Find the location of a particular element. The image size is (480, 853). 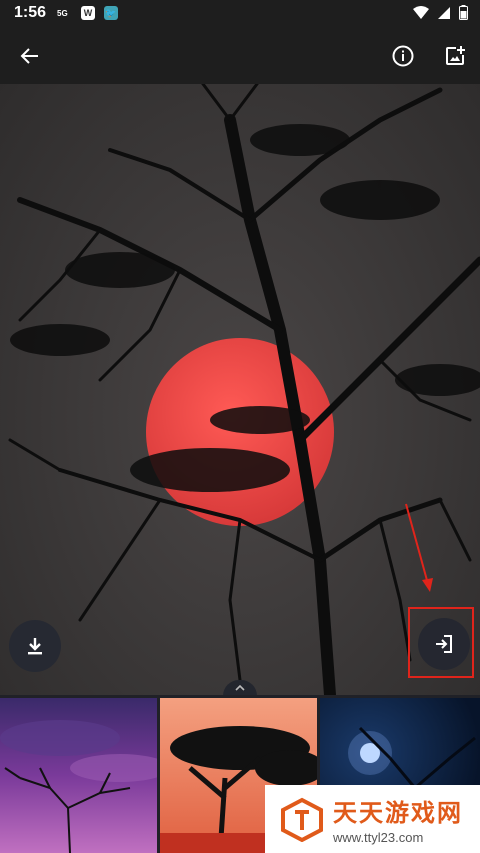

add-to-collection-button is located at coordinates (455, 56).